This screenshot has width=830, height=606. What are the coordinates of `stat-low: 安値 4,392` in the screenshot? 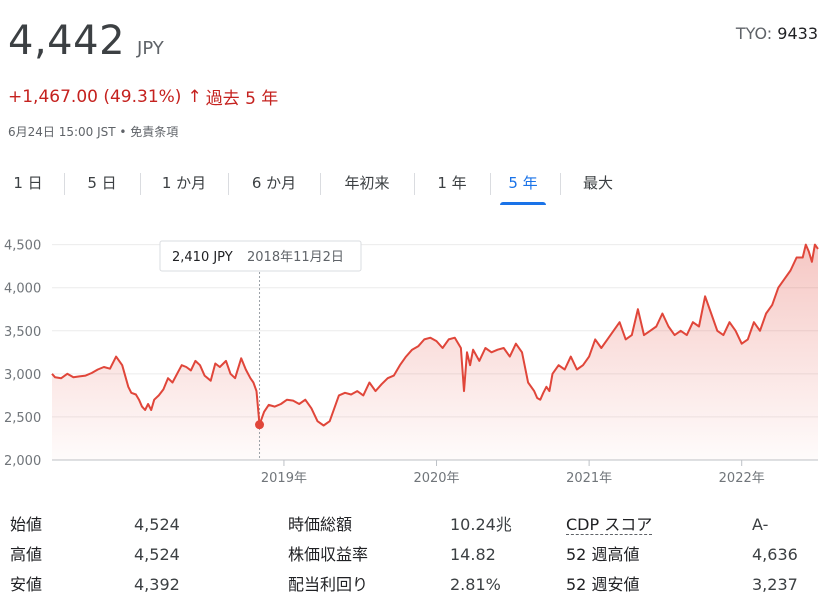 It's located at (95, 585).